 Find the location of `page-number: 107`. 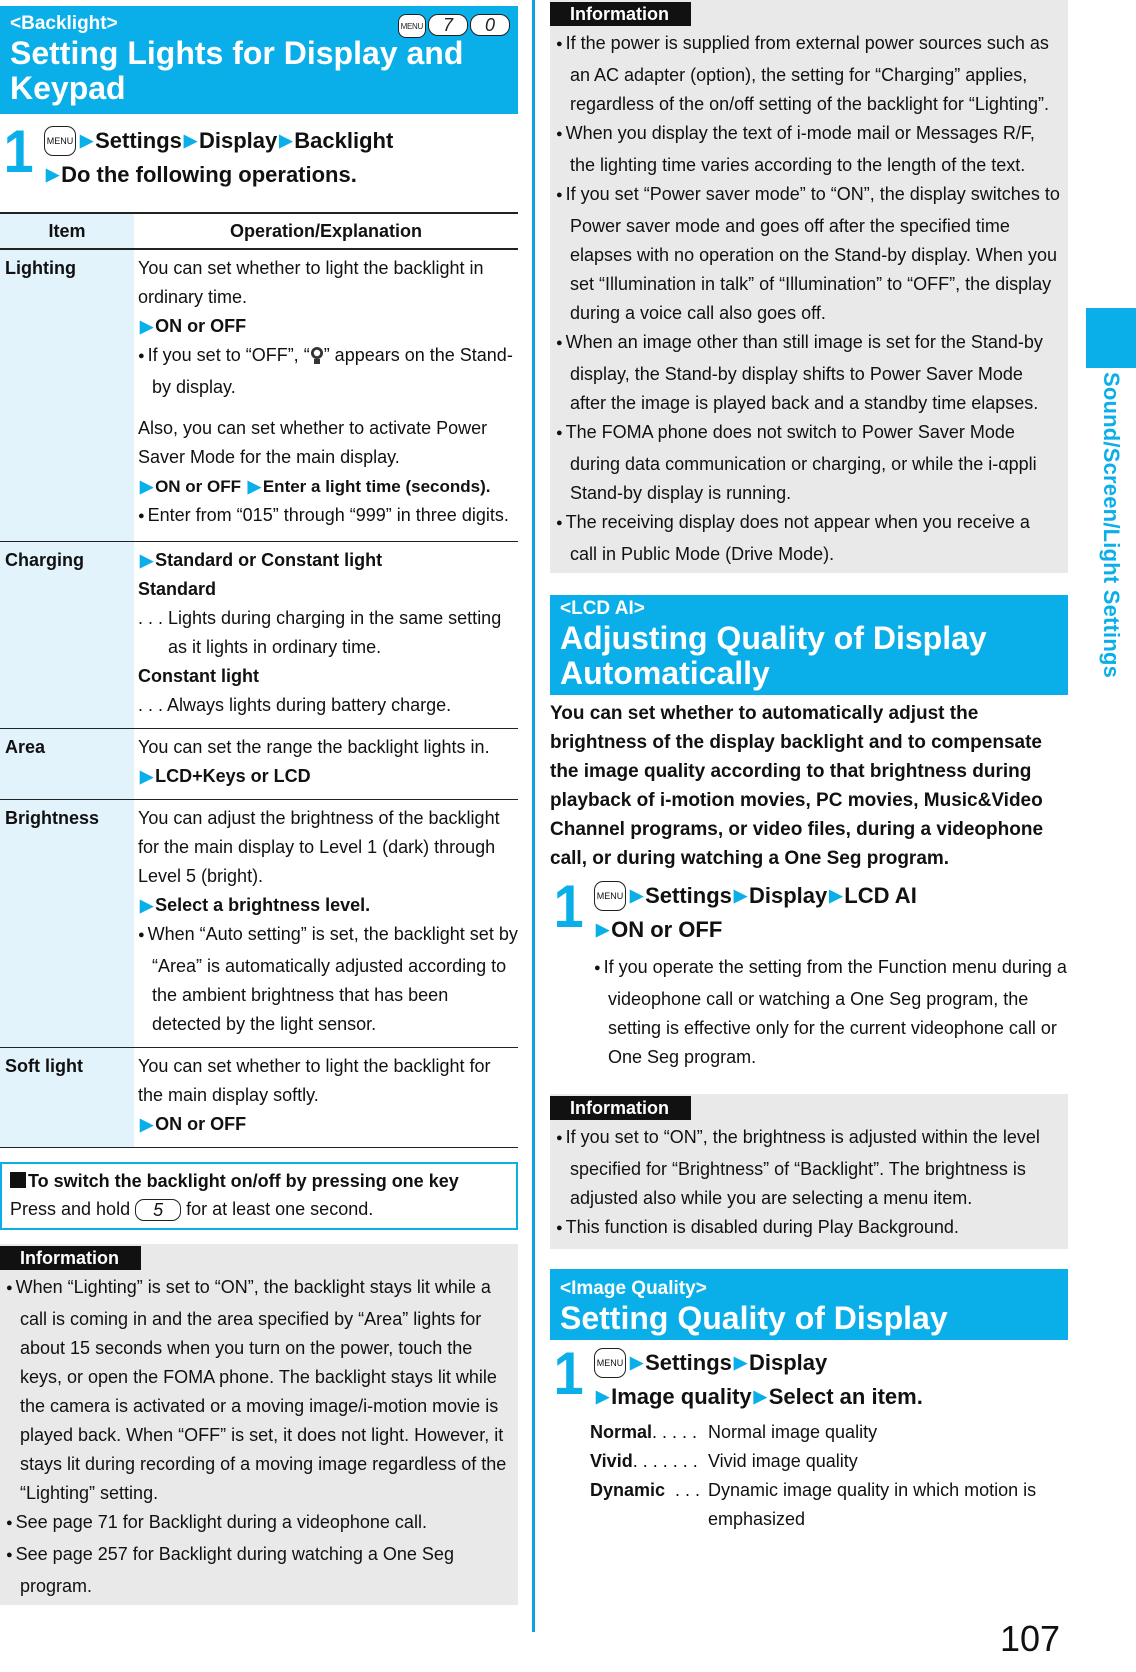

page-number: 107 is located at coordinates (1030, 1638).